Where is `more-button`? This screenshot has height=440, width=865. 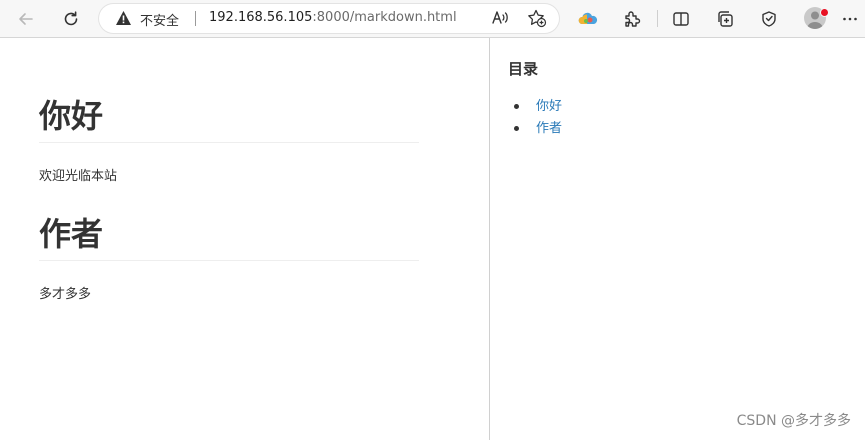 more-button is located at coordinates (850, 19).